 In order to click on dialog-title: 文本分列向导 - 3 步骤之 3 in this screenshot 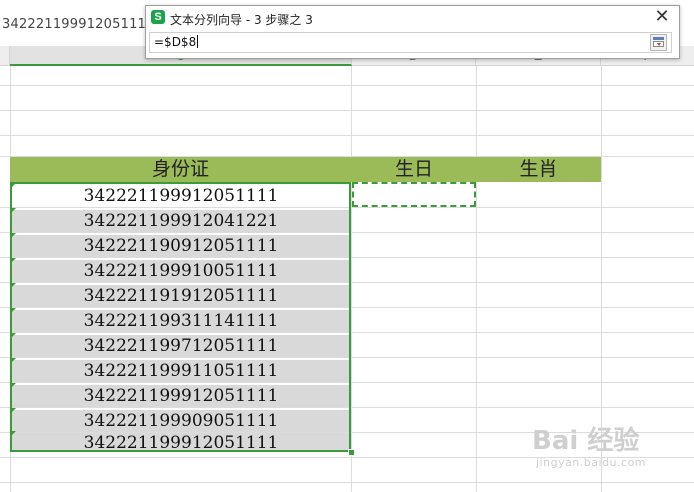, I will do `click(241, 20)`.